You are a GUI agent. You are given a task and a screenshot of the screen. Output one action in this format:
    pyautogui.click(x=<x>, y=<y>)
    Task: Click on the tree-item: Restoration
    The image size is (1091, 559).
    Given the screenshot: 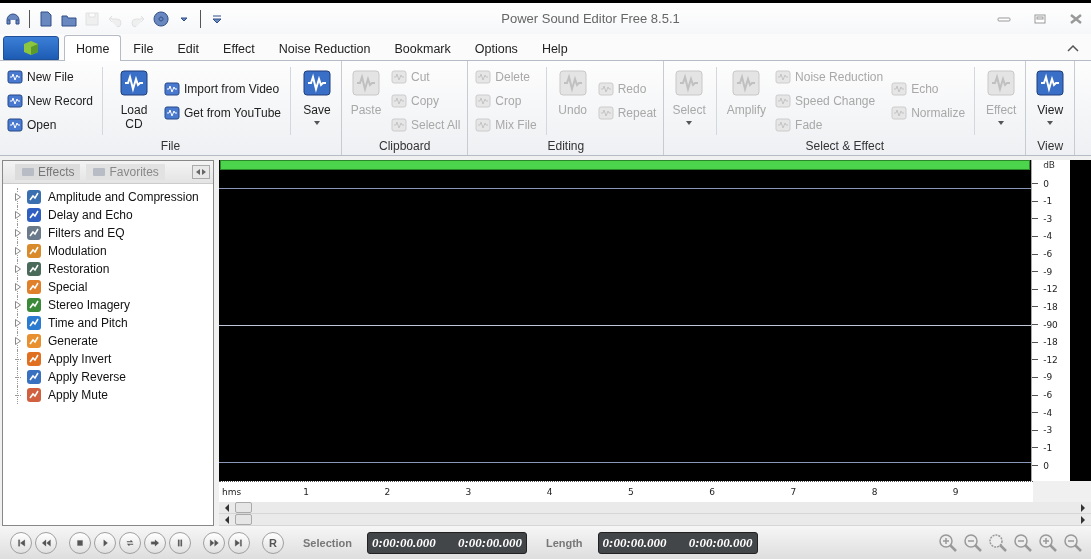 What is the action you would take?
    pyautogui.click(x=79, y=269)
    